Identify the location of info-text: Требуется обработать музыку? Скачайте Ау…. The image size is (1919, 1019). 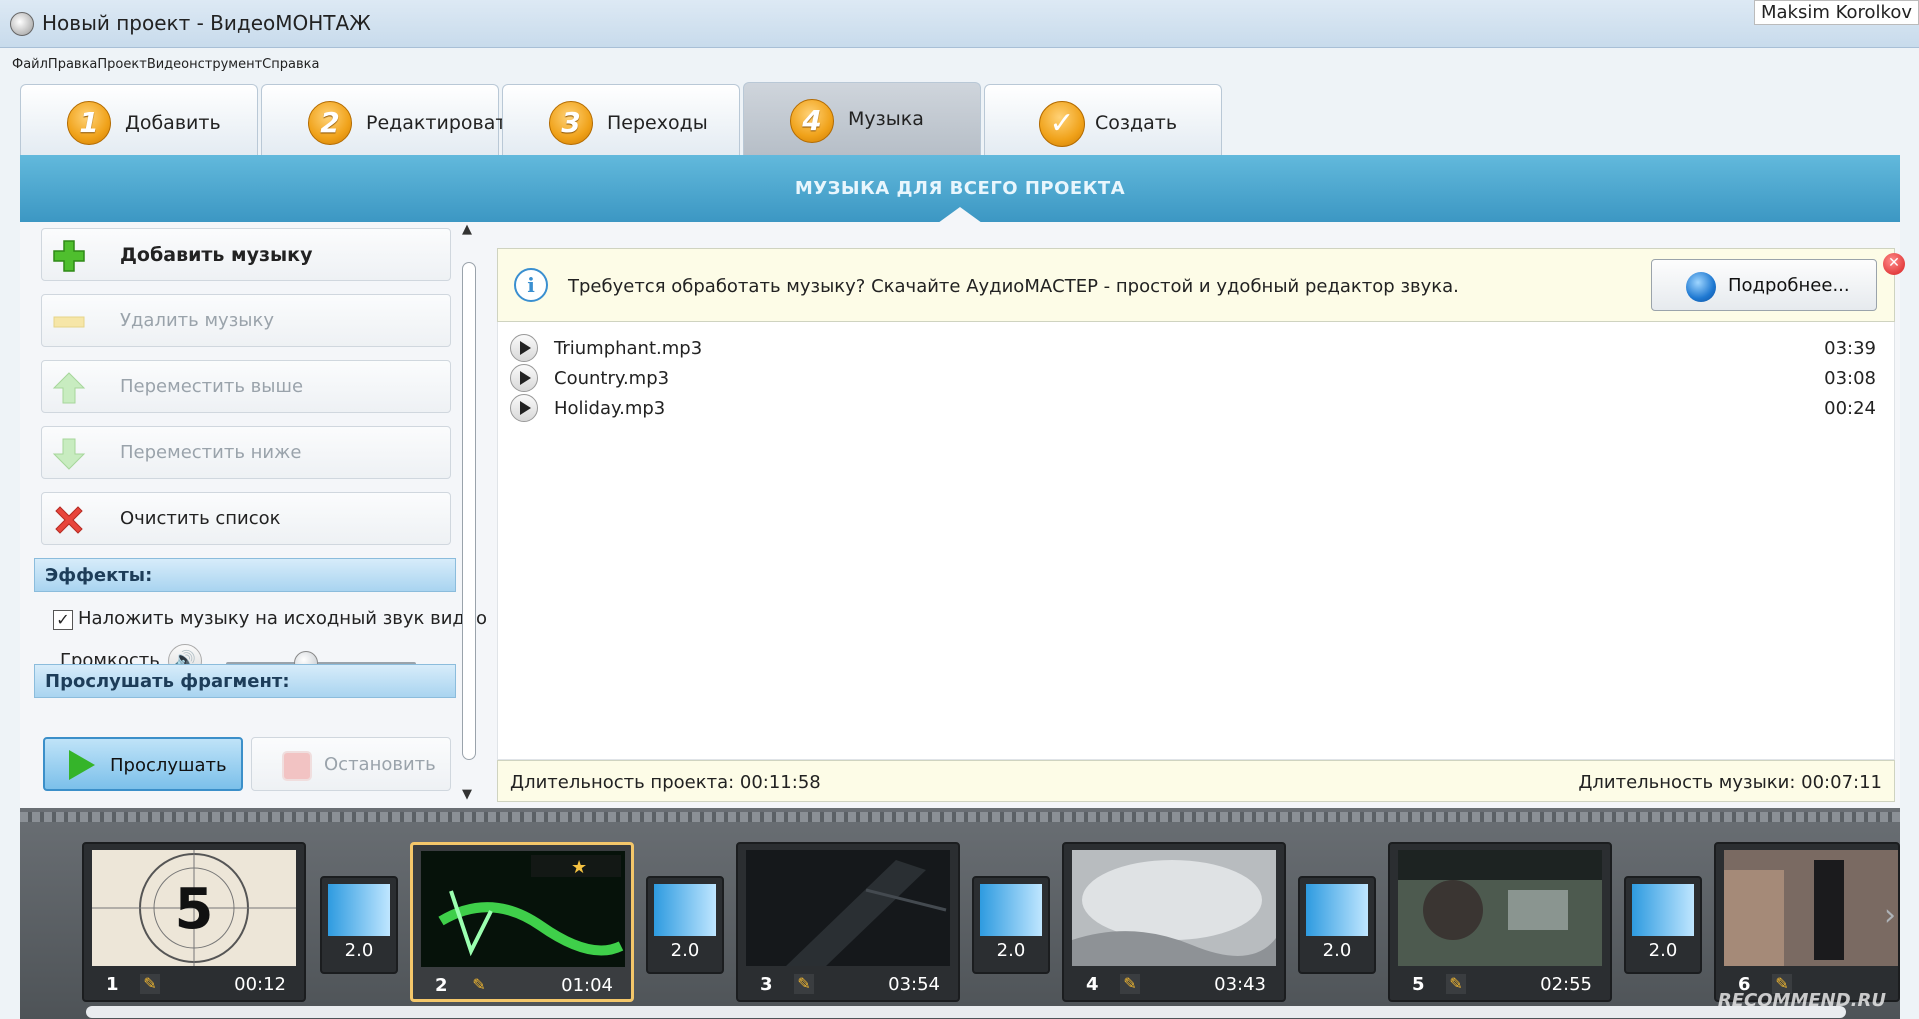
(1013, 286).